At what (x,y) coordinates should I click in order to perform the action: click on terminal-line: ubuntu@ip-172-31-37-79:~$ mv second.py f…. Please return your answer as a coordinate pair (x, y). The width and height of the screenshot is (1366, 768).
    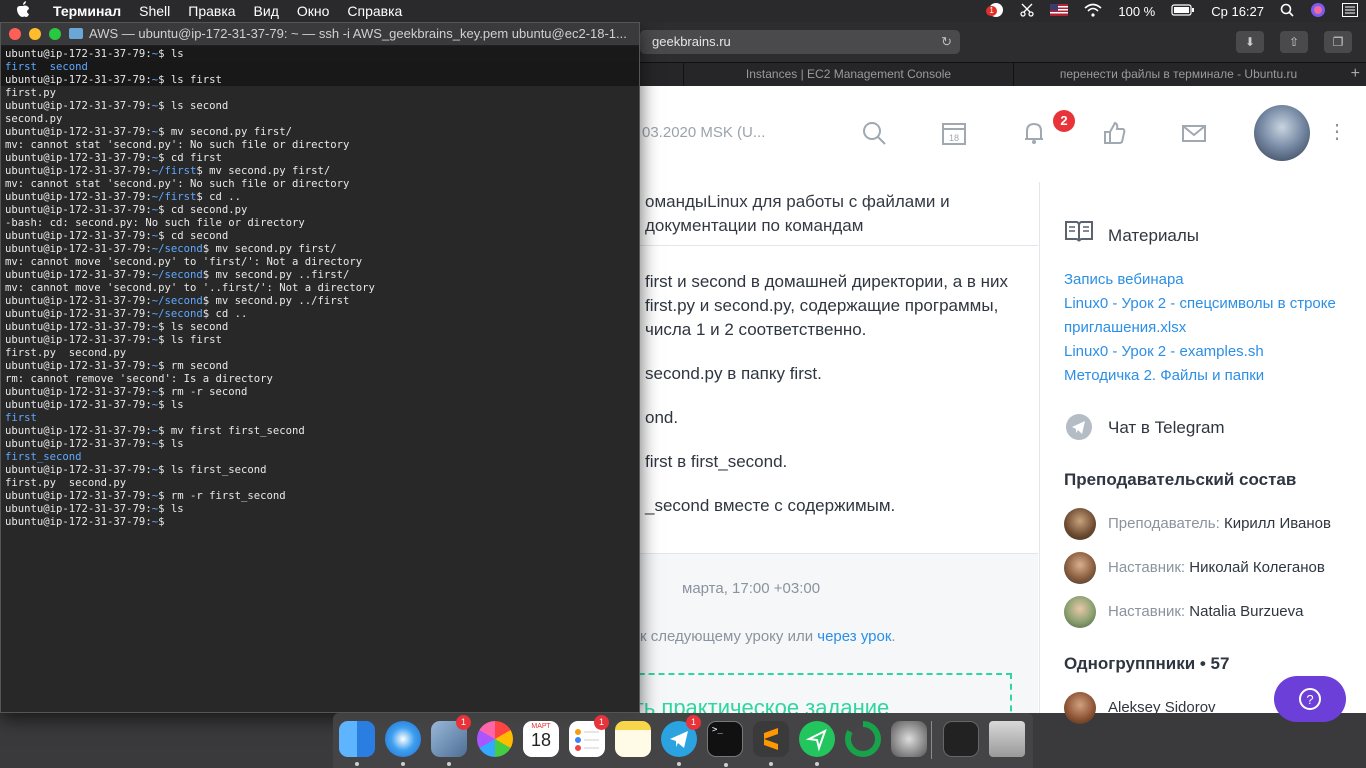
    Looking at the image, I should click on (149, 132).